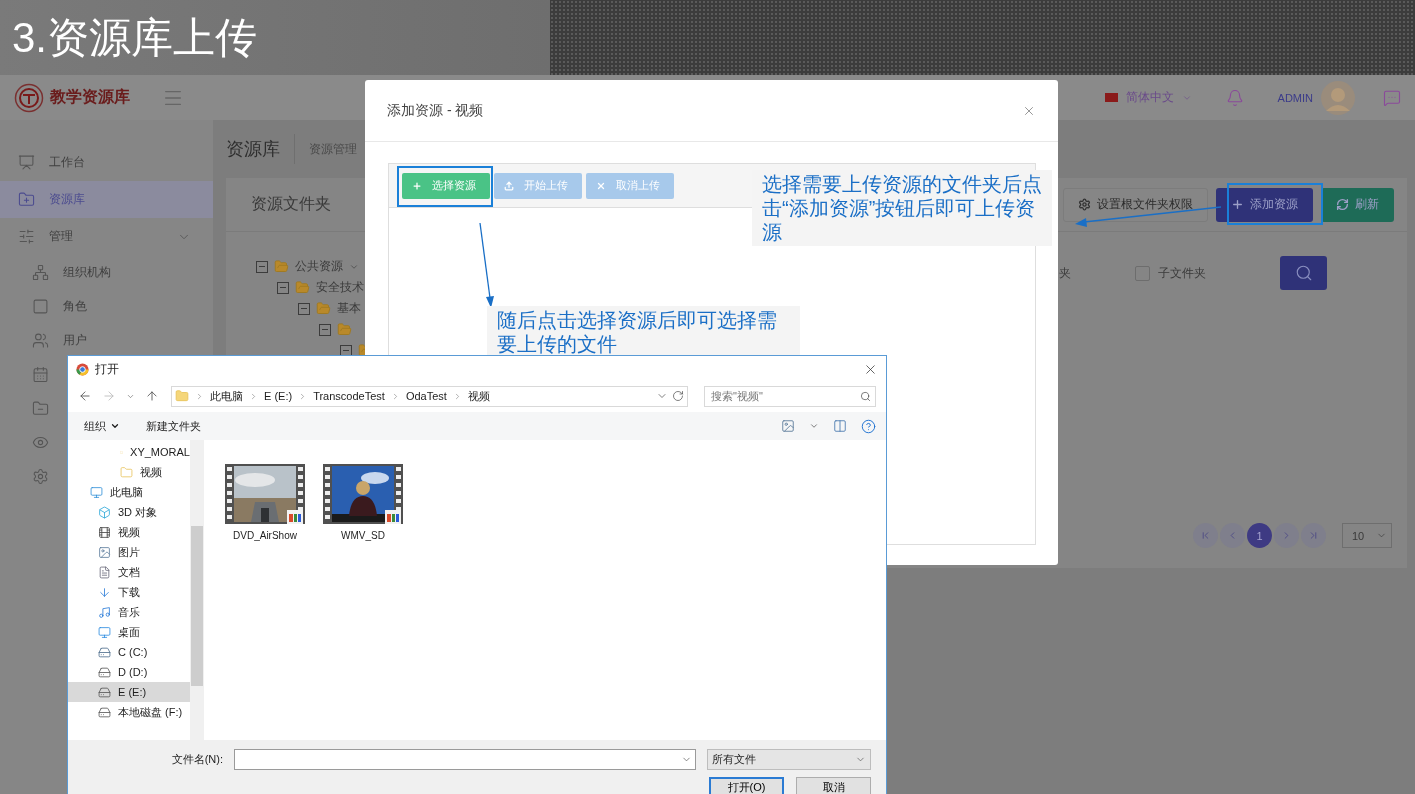  I want to click on address-bar: 此电脑 E (E:) TranscodeTest OdaTest 视频, so click(430, 396).